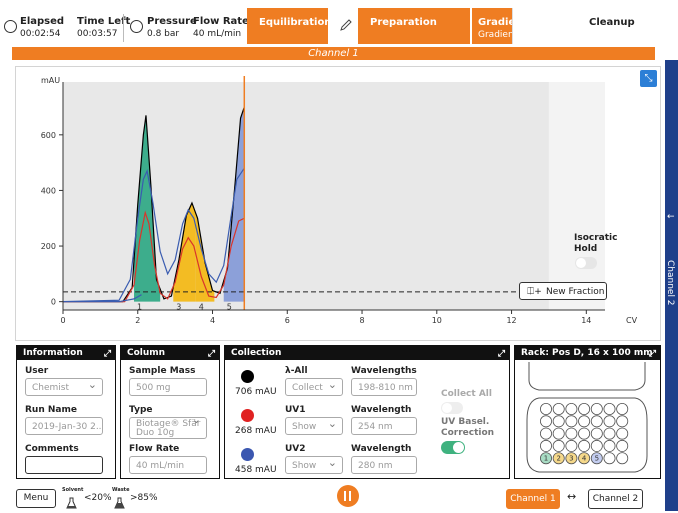 The image size is (678, 513). Describe the element at coordinates (314, 465) in the screenshot. I see `uv2-mode-select: Show` at that location.